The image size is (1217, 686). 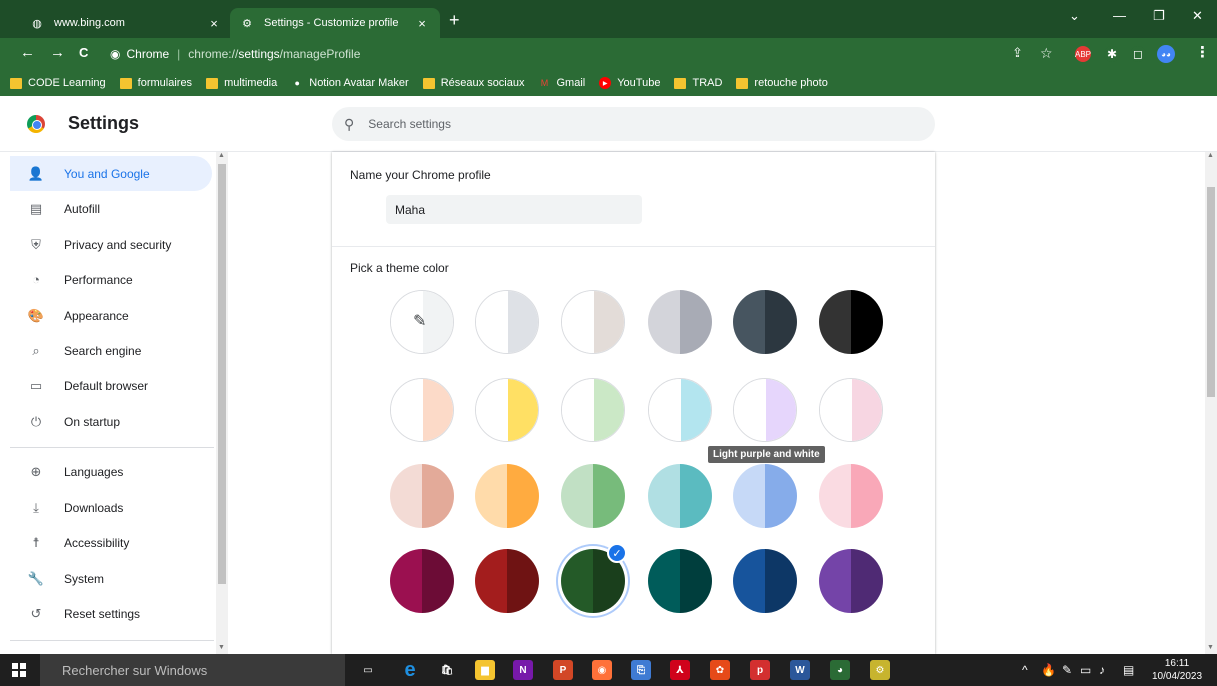 I want to click on sidebar-item-downloads: ⤓ Downloads, so click(x=111, y=507).